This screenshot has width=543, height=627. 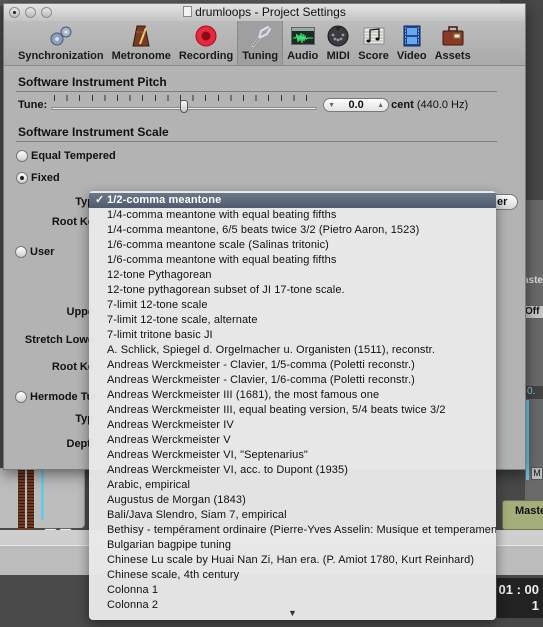 What do you see at coordinates (292, 575) in the screenshot?
I see `menu-item: Chinese scale, 4th century` at bounding box center [292, 575].